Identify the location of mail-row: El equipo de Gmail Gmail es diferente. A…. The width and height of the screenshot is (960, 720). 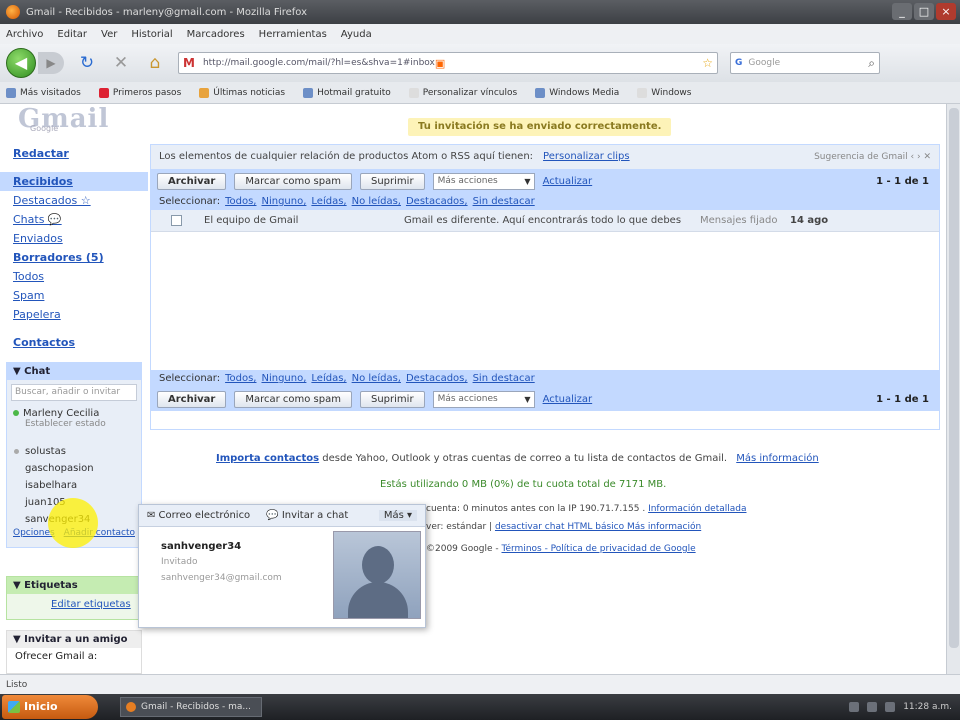
(545, 221).